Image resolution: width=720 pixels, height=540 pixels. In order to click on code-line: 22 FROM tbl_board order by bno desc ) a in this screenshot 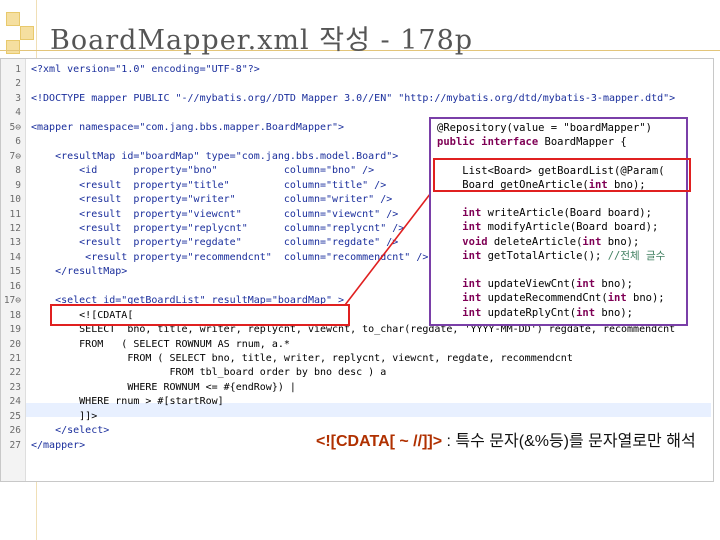, I will do `click(357, 373)`.